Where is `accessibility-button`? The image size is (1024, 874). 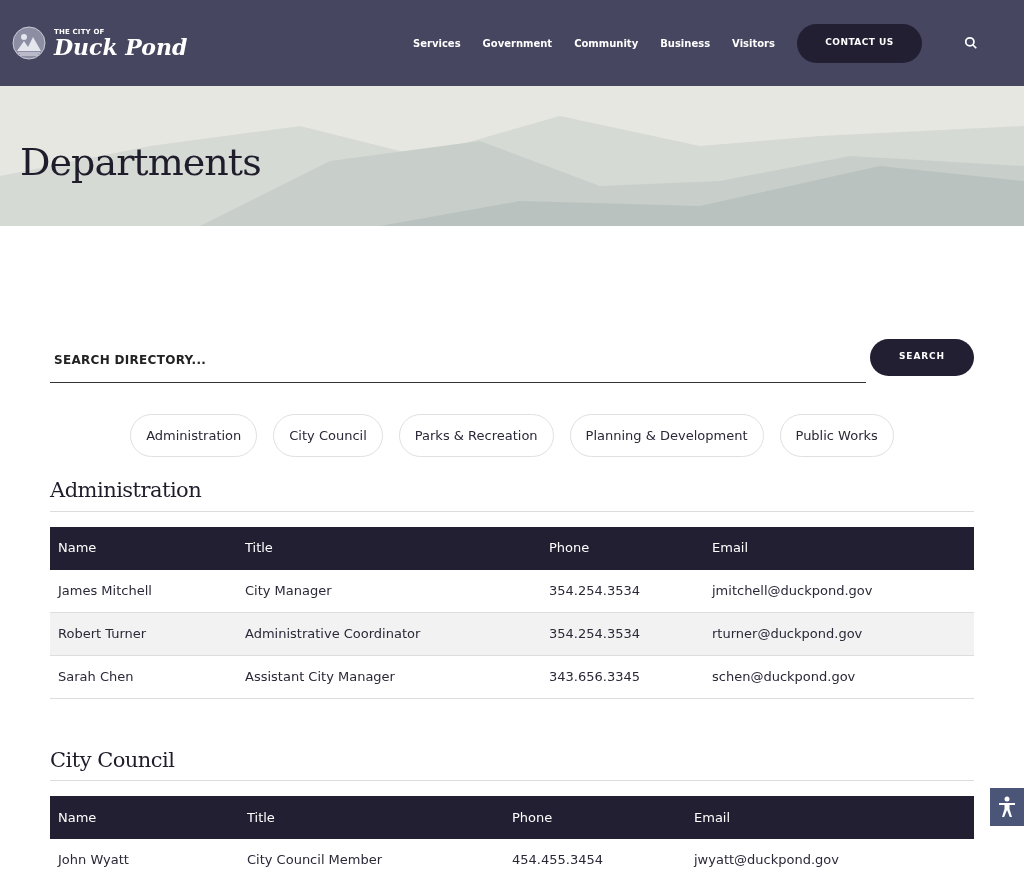 accessibility-button is located at coordinates (1007, 807).